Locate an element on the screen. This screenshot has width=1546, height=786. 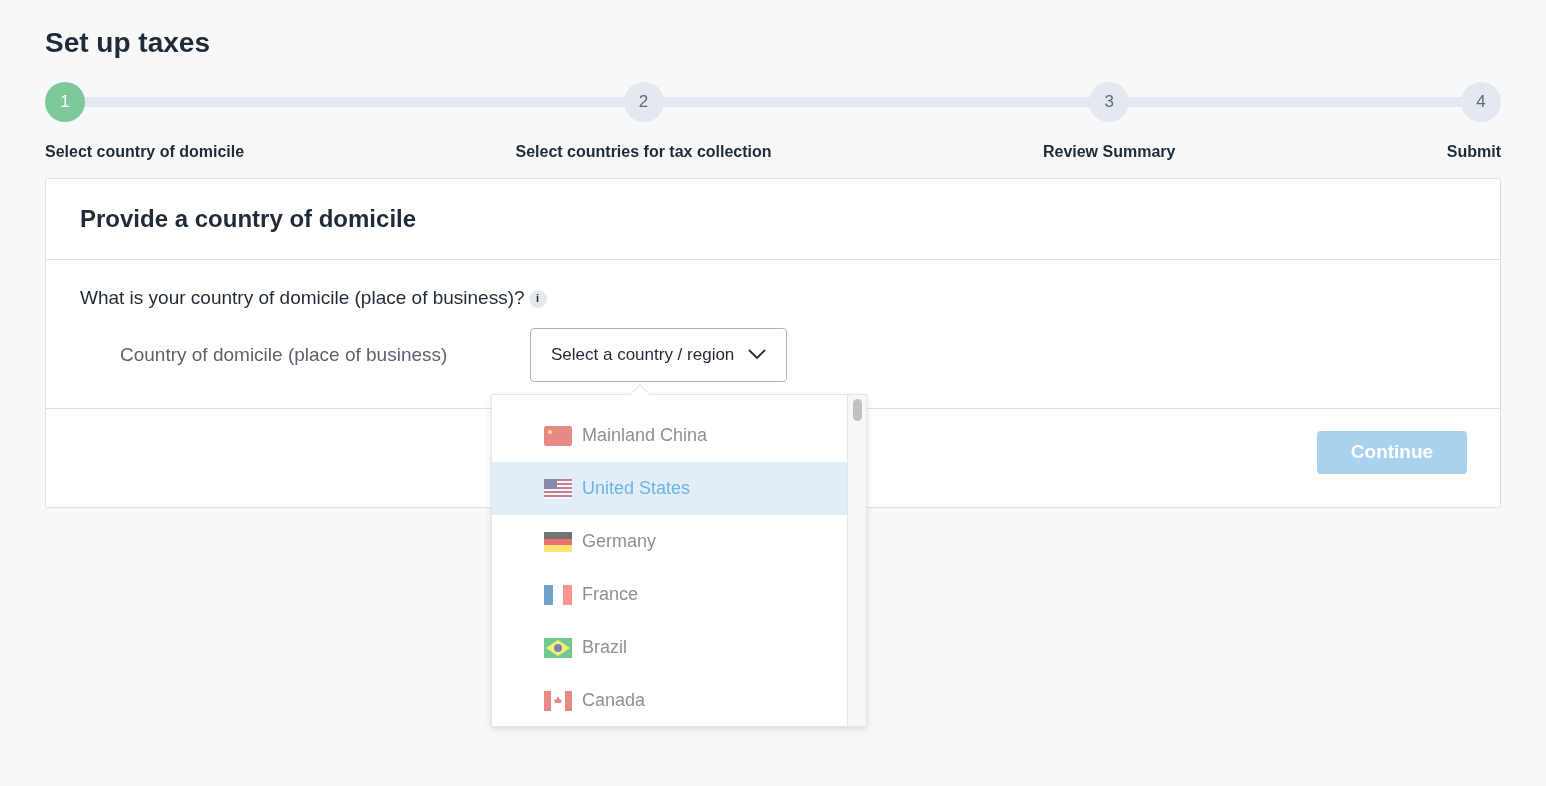
step-label: Review Summary is located at coordinates (1109, 151).